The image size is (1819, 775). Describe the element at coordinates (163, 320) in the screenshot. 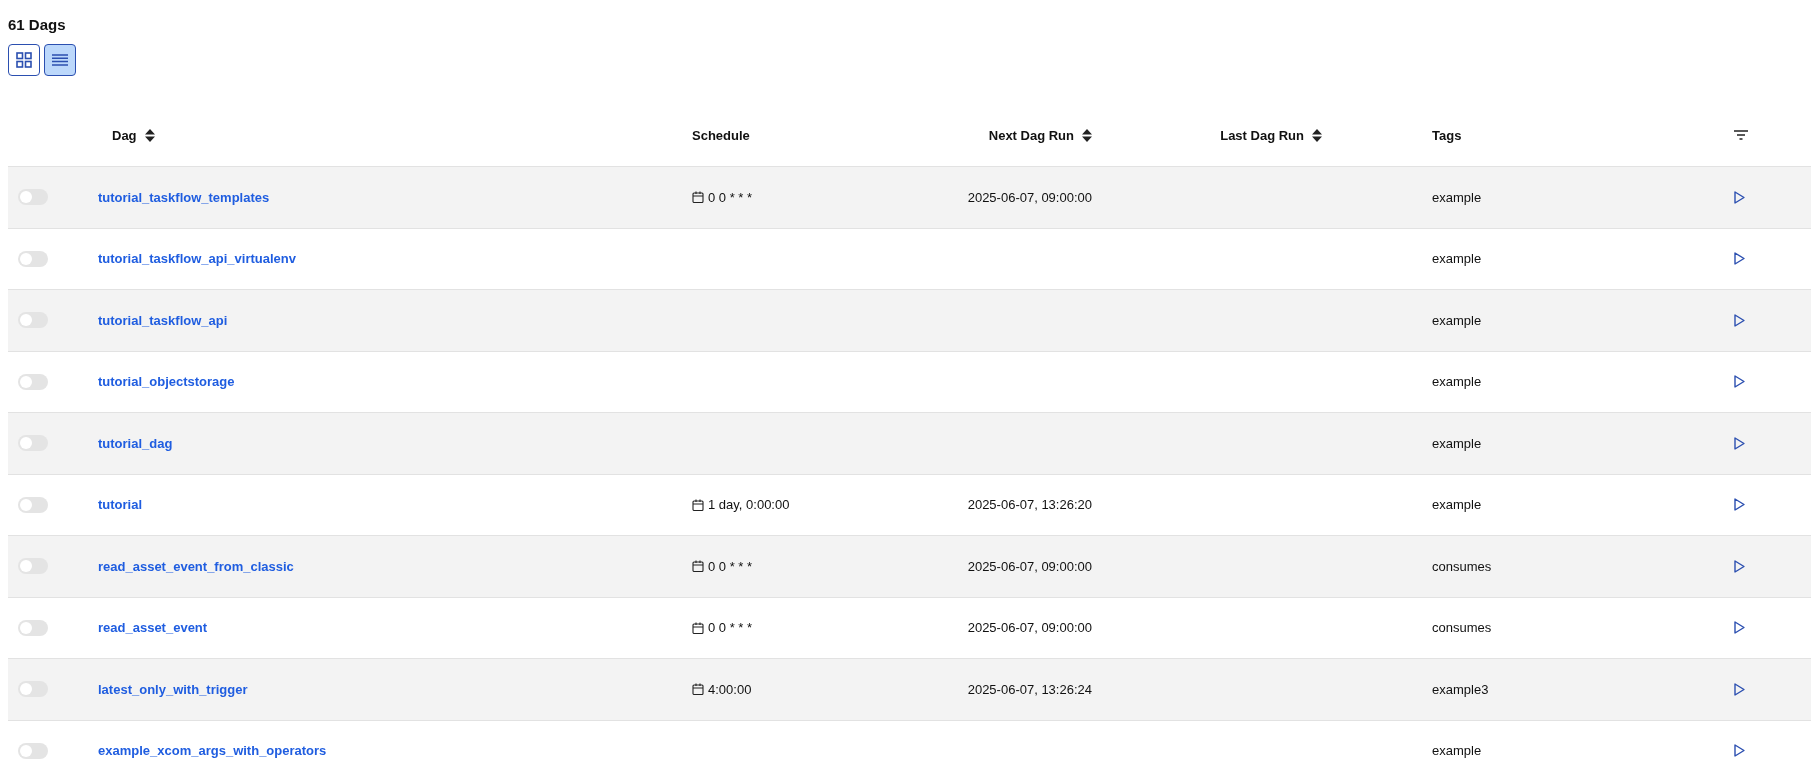

I see `dag-link: tutorial_taskflow_api` at that location.